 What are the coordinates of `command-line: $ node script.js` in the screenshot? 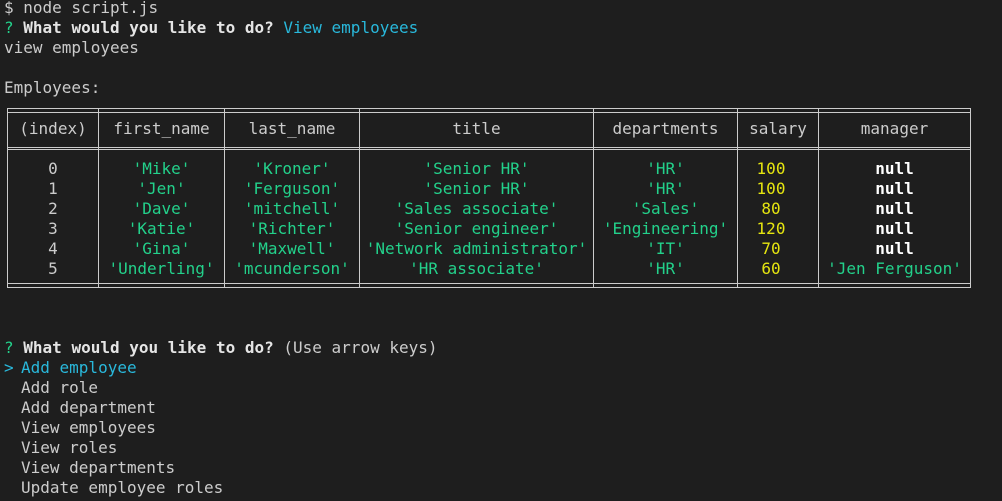 It's located at (81, 8).